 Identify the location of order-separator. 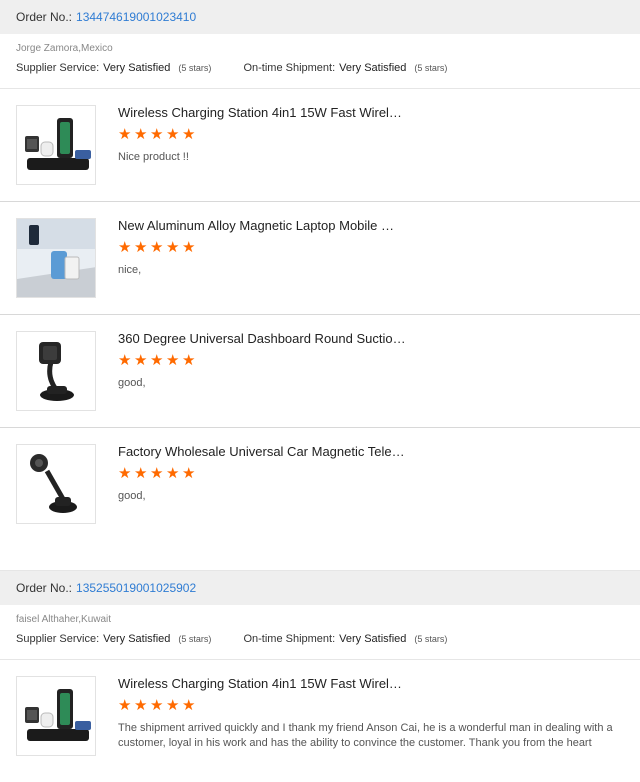
(320, 556).